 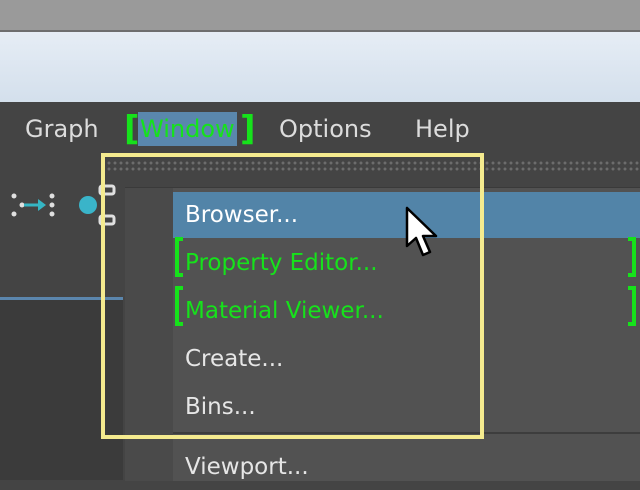 I want to click on graph-input-connections-icon, so click(x=33, y=207).